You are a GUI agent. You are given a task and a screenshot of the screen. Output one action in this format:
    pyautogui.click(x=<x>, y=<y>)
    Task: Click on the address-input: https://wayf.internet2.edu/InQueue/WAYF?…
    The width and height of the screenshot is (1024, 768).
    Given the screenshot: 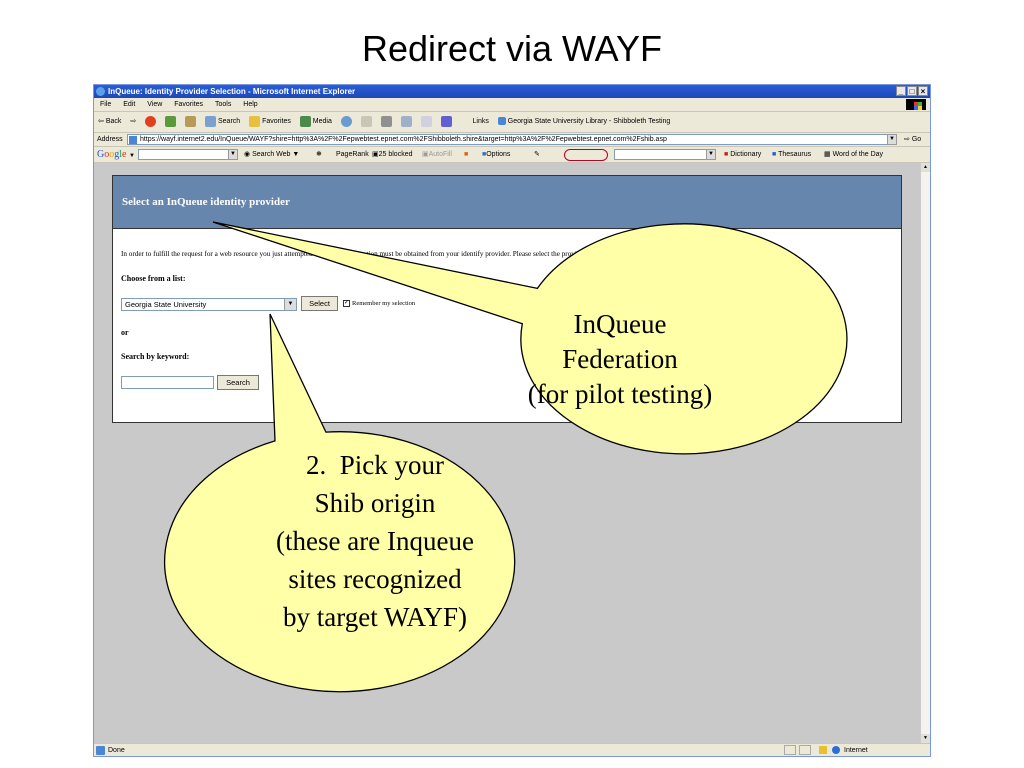 What is the action you would take?
    pyautogui.click(x=512, y=139)
    